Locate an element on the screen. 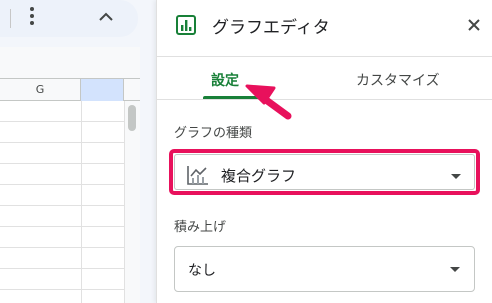 The height and width of the screenshot is (303, 492). tabs-divider is located at coordinates (324, 99).